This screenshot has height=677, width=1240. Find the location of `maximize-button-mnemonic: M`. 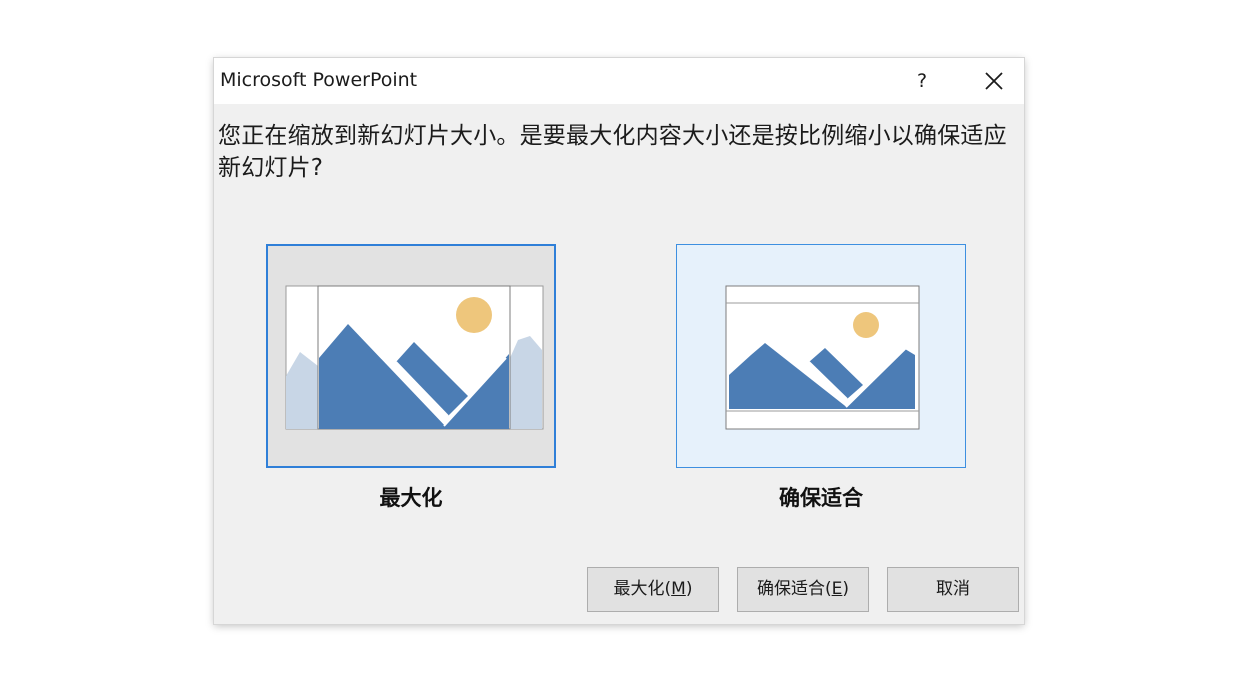

maximize-button-mnemonic: M is located at coordinates (678, 589).